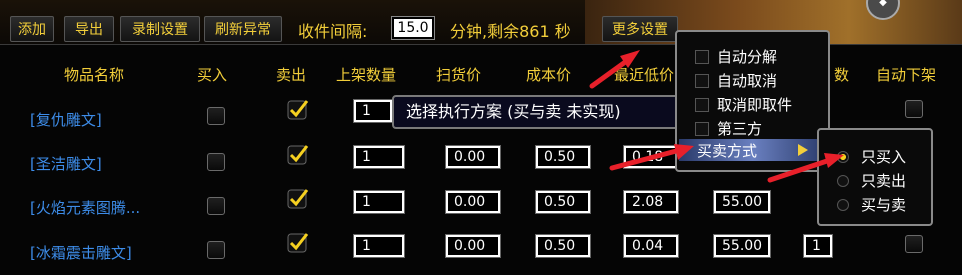 This screenshot has height=275, width=962. What do you see at coordinates (716, 116) in the screenshot?
I see `annotation-arrows` at bounding box center [716, 116].